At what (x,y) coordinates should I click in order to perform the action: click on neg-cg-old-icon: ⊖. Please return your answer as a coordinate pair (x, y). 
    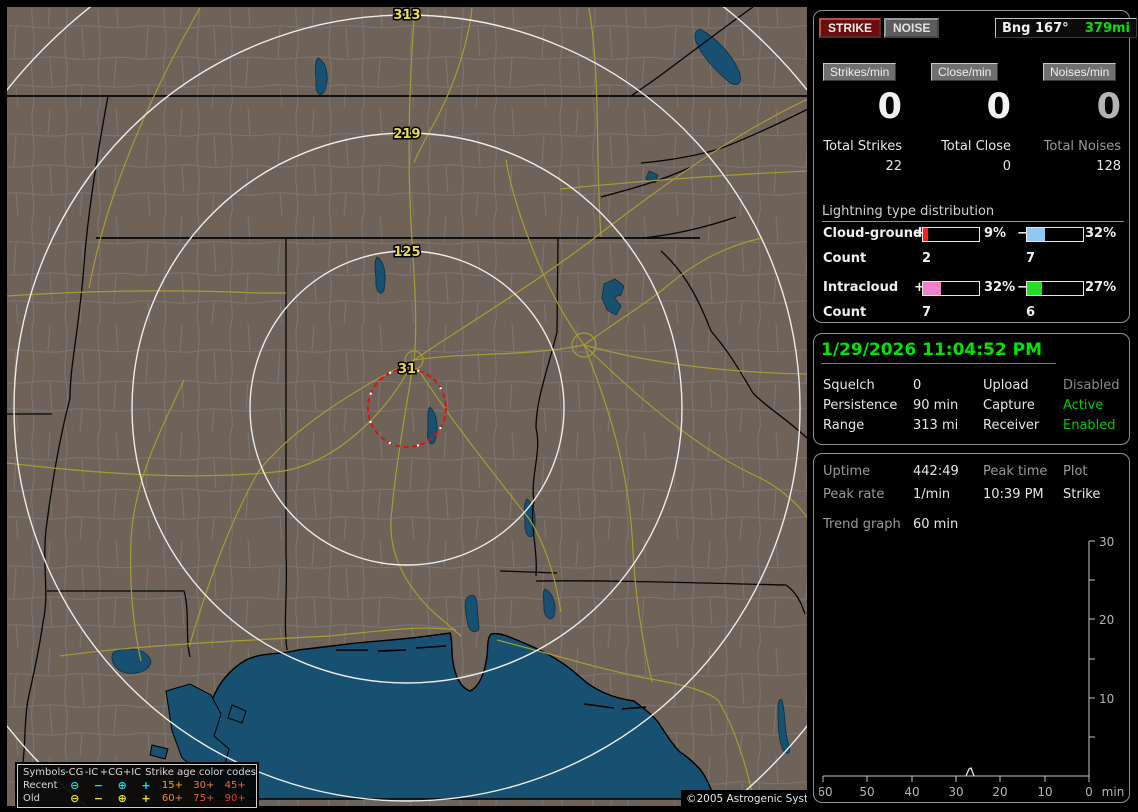
    Looking at the image, I should click on (75, 798).